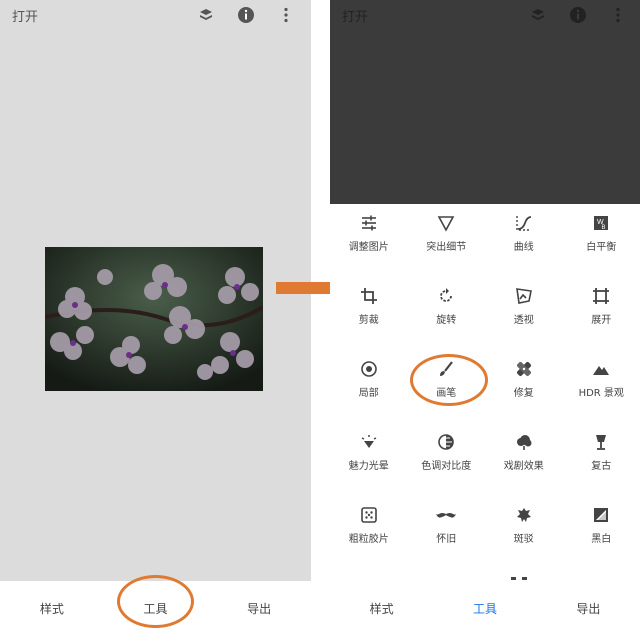 The image size is (640, 637). What do you see at coordinates (601, 386) in the screenshot?
I see `tool-hdr-scape: HDR 景观` at bounding box center [601, 386].